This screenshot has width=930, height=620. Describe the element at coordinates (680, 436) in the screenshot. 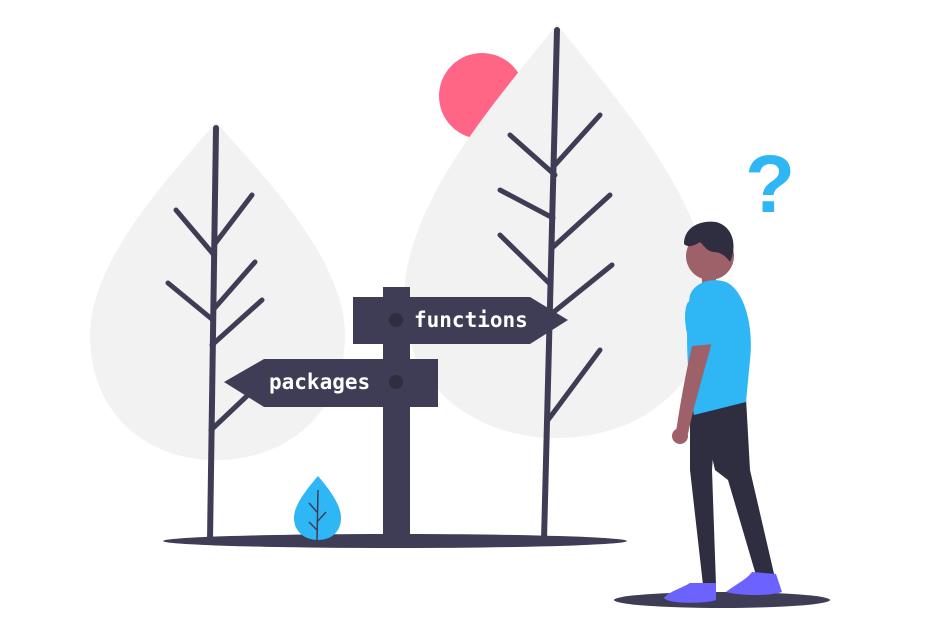

I see `person-hand` at that location.